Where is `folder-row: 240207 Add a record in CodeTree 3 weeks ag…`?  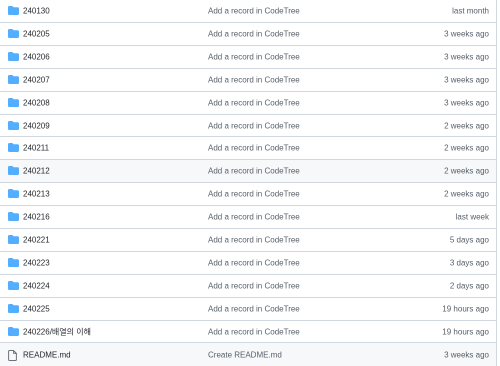
folder-row: 240207 Add a record in CodeTree 3 weeks ag… is located at coordinates (248, 80).